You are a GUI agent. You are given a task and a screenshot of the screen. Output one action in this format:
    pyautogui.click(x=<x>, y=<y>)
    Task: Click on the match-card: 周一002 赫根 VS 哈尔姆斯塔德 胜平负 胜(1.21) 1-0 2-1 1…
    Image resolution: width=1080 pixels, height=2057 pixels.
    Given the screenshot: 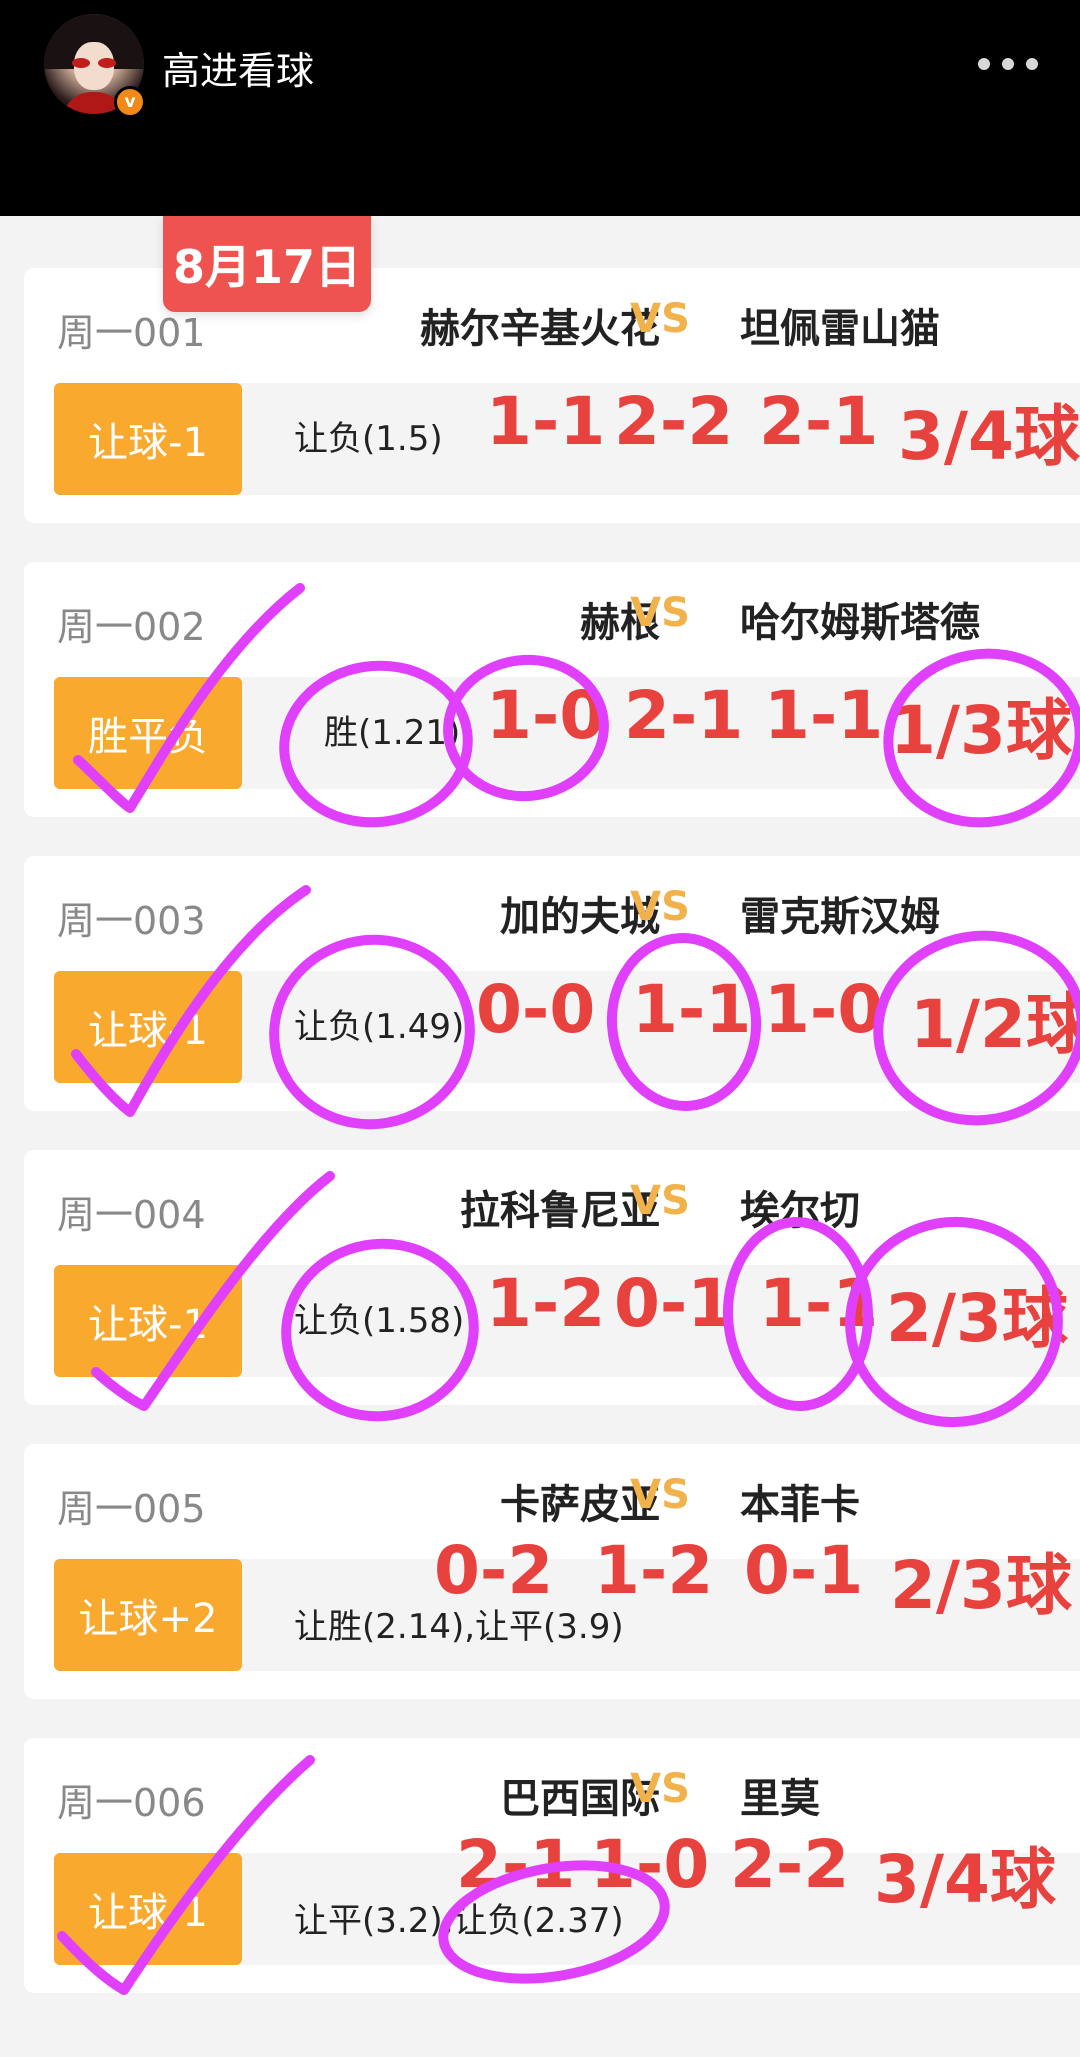 What is the action you would take?
    pyautogui.click(x=552, y=689)
    